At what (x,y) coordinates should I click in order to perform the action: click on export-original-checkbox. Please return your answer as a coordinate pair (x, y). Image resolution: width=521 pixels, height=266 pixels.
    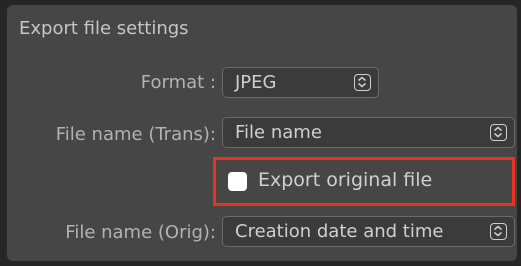
    Looking at the image, I should click on (237, 181).